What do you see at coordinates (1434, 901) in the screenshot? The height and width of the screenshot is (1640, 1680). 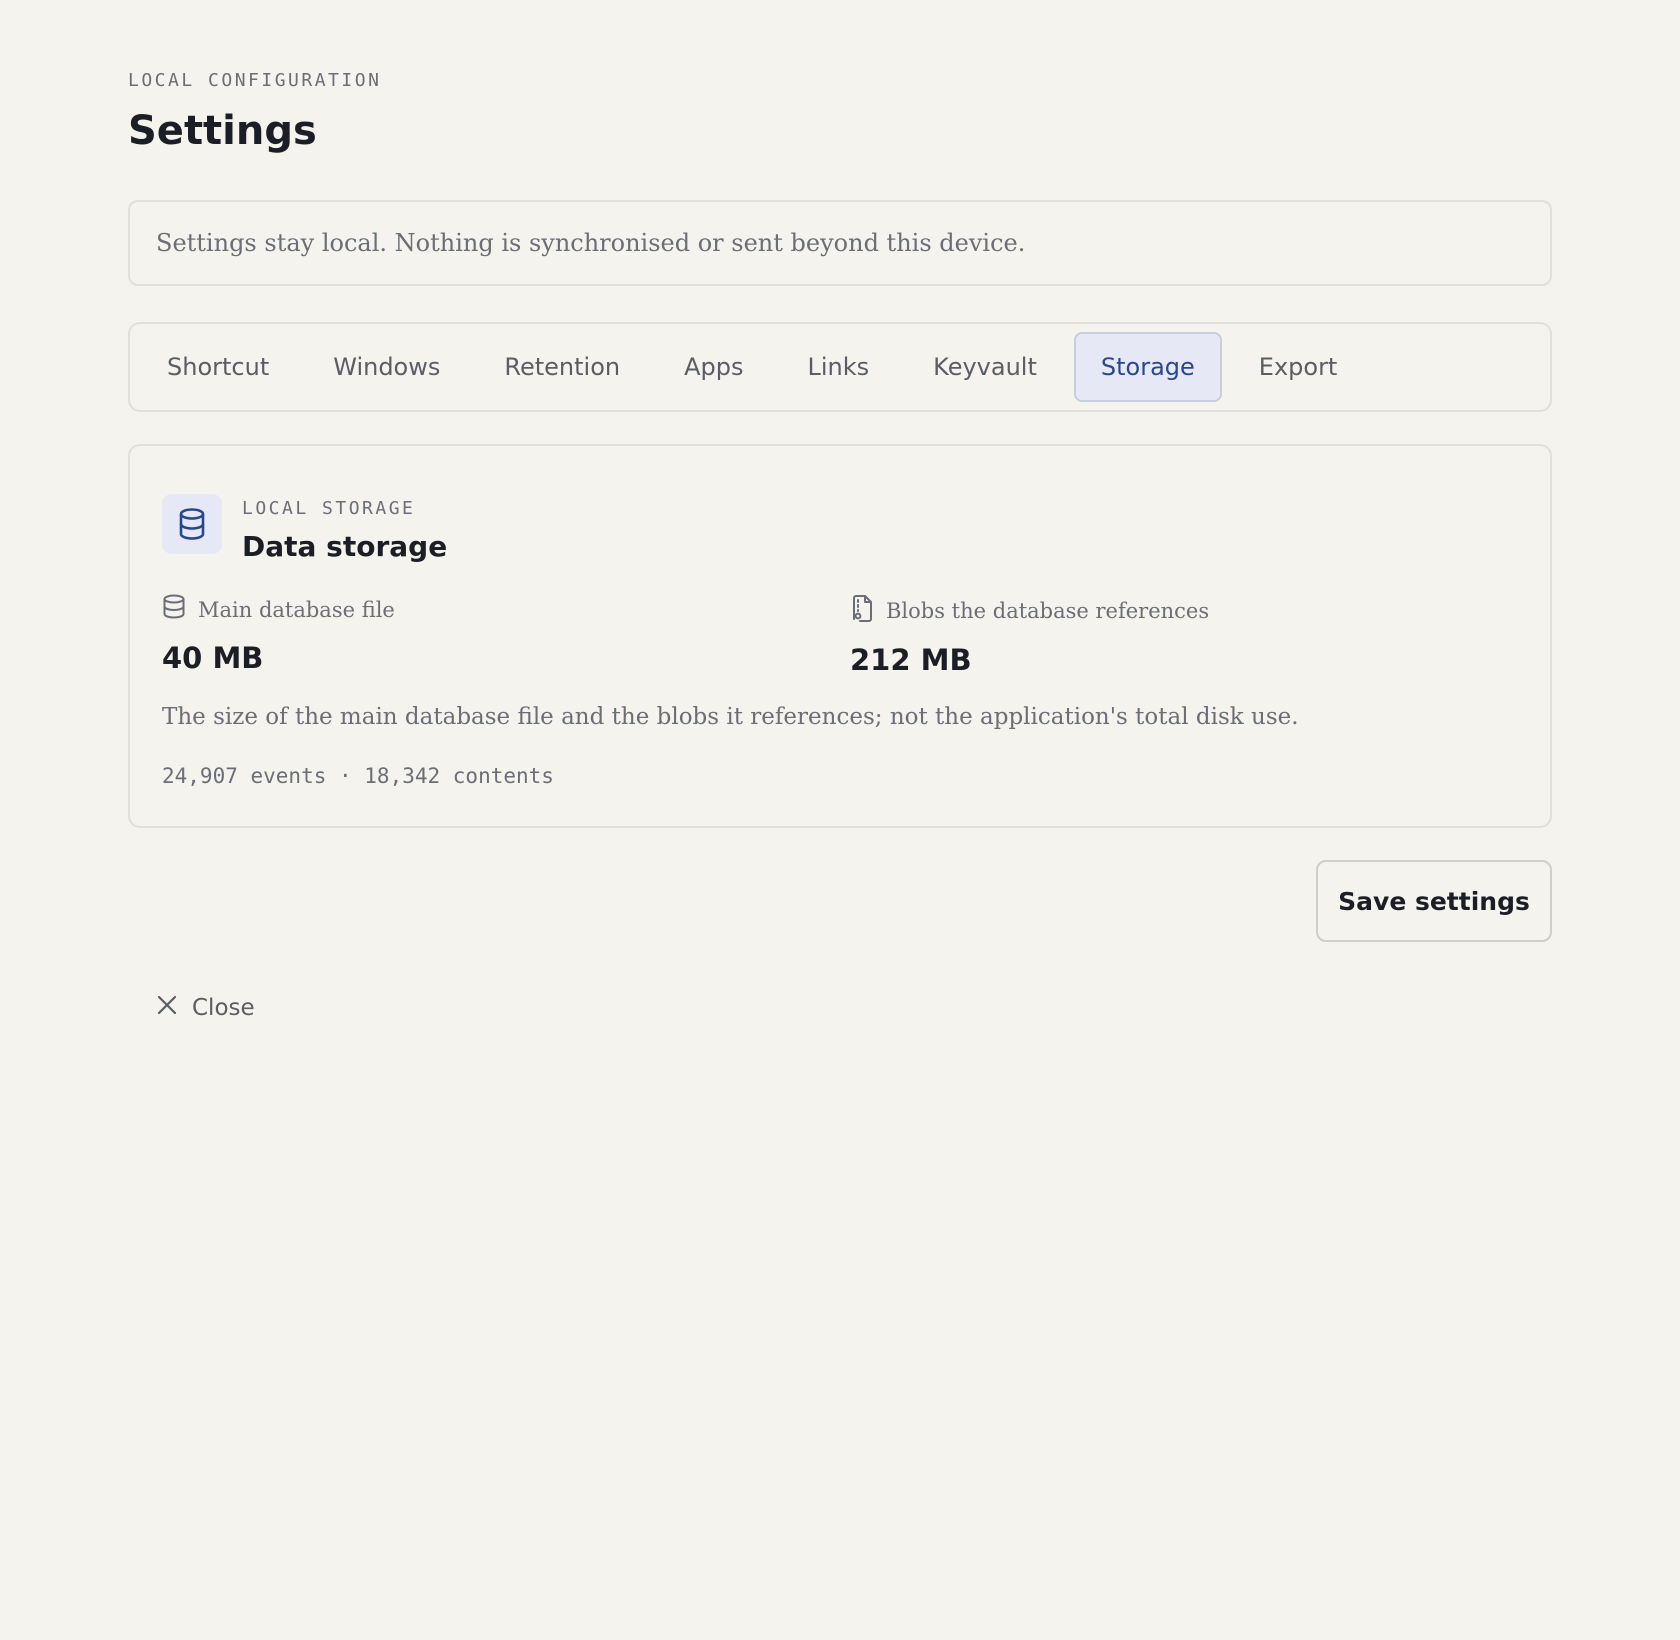 I see `save-button: Save settings` at bounding box center [1434, 901].